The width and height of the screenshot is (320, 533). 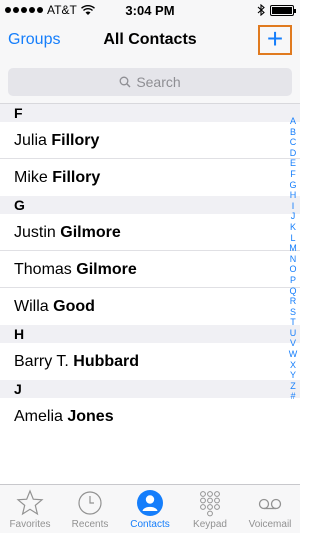 What do you see at coordinates (293, 375) in the screenshot?
I see `index-letter: Y` at bounding box center [293, 375].